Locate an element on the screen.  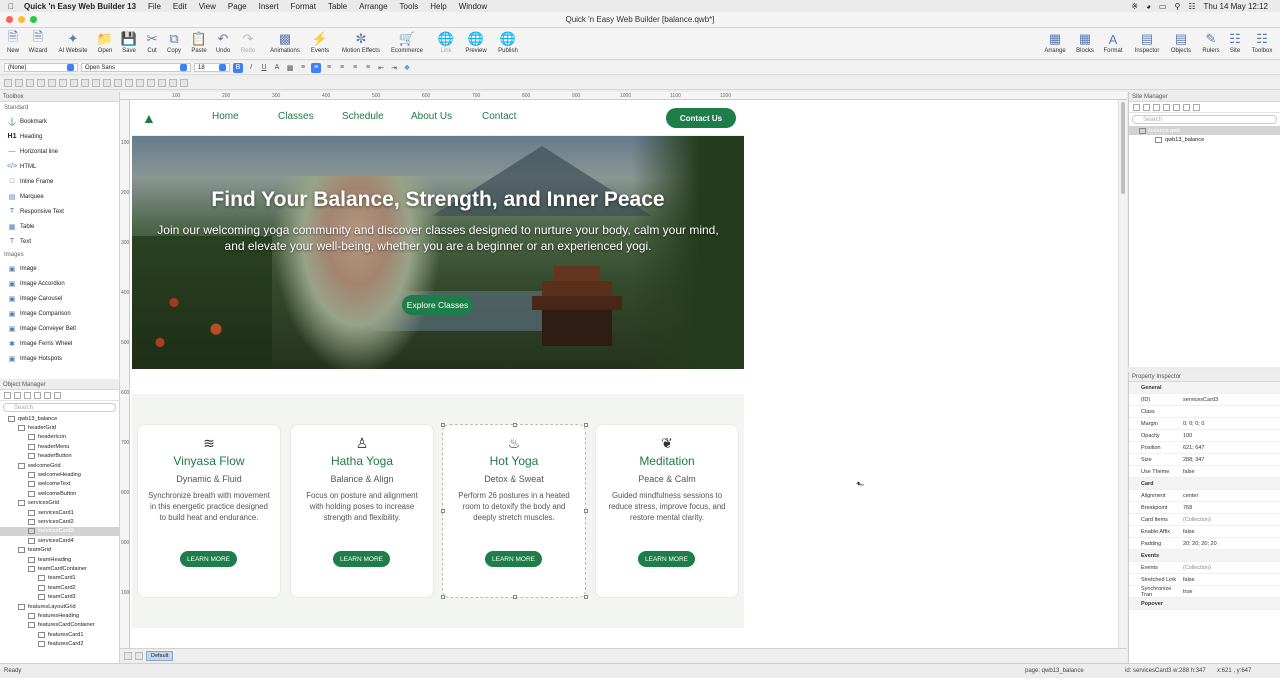
minimize-window-button is located at coordinates (21, 19).